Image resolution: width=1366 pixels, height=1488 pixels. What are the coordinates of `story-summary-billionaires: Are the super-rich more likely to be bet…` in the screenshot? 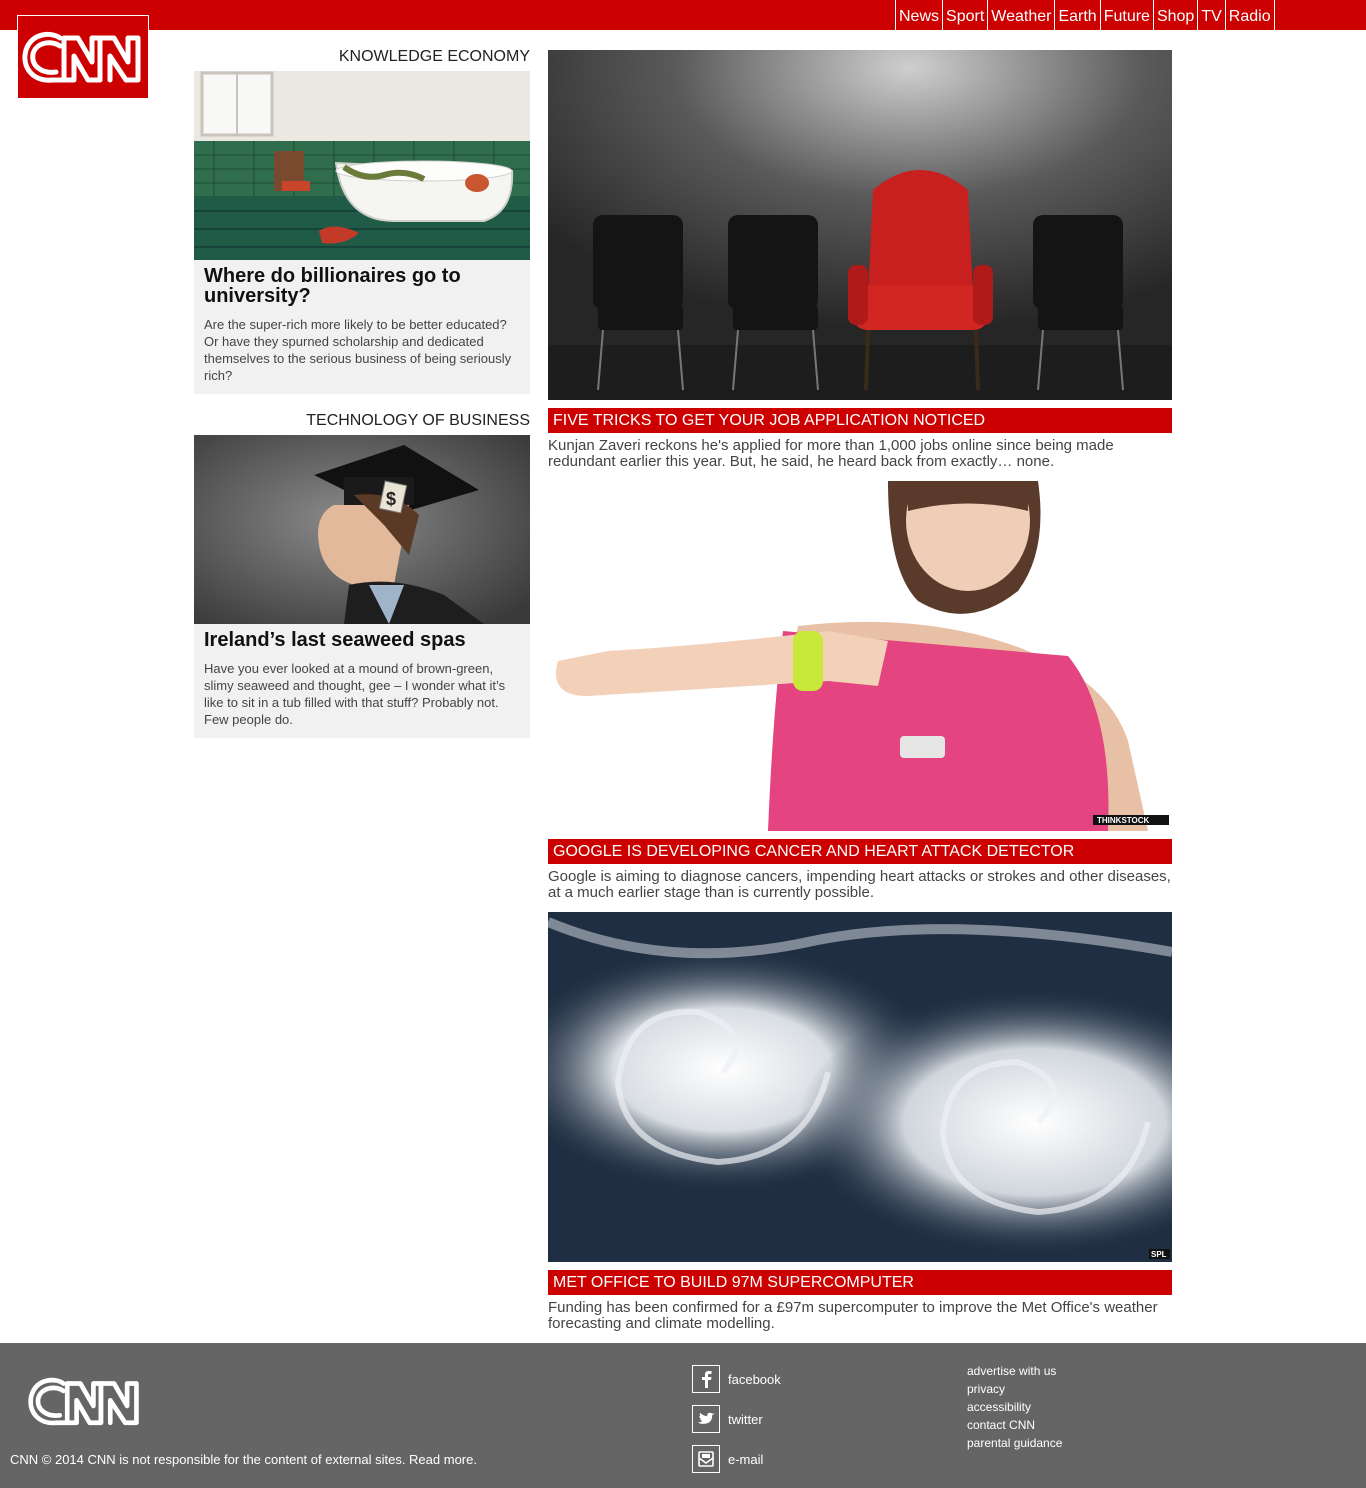 It's located at (358, 350).